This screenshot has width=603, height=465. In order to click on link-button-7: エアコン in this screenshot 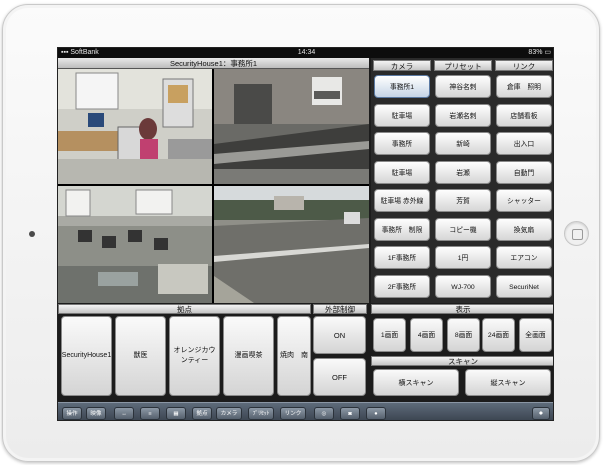, I will do `click(524, 257)`.